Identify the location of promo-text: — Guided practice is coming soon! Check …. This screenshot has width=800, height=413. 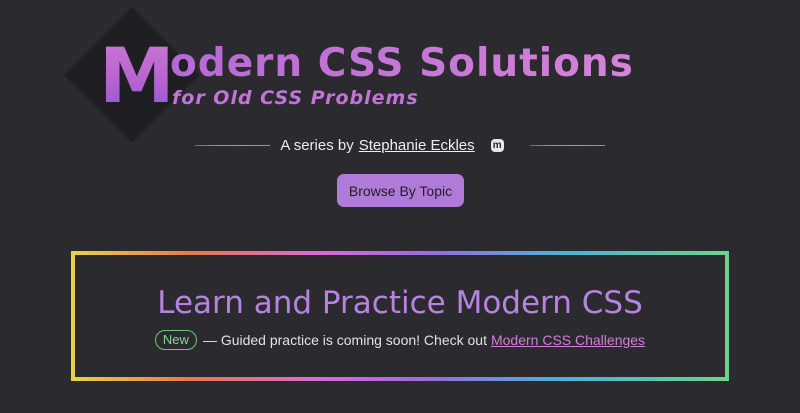
(344, 340).